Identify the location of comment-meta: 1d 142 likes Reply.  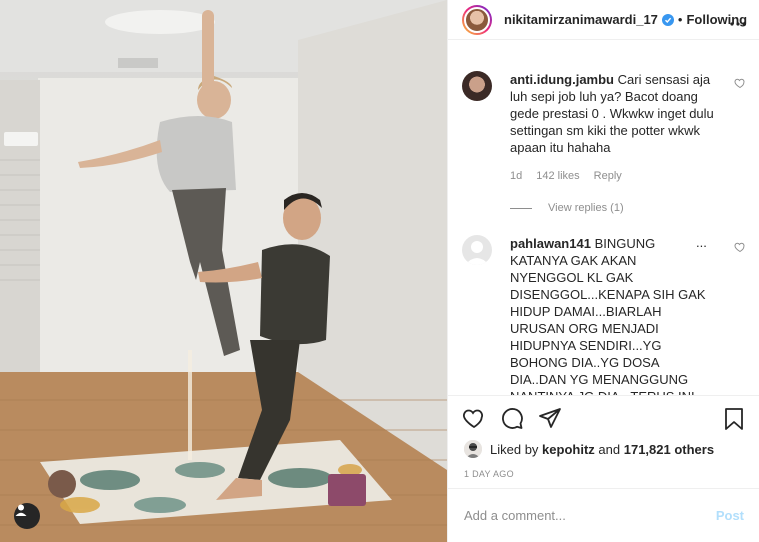
(566, 176).